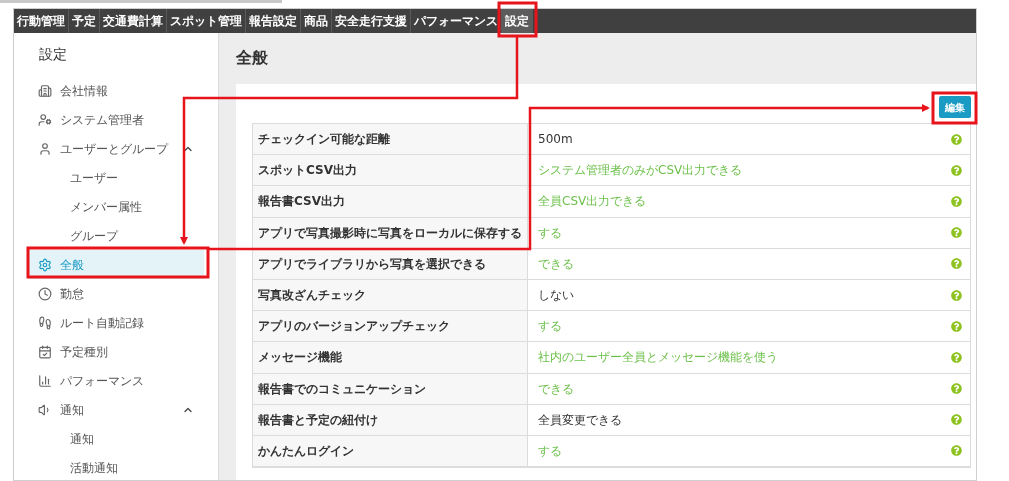 Image resolution: width=1009 pixels, height=481 pixels. What do you see at coordinates (456, 21) in the screenshot?
I see `nav-tab: パフォーマンス` at bounding box center [456, 21].